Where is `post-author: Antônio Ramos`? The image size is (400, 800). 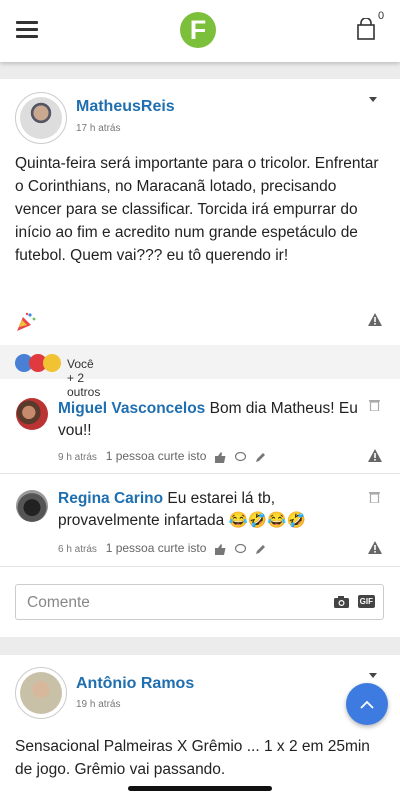
post-author: Antônio Ramos is located at coordinates (135, 684).